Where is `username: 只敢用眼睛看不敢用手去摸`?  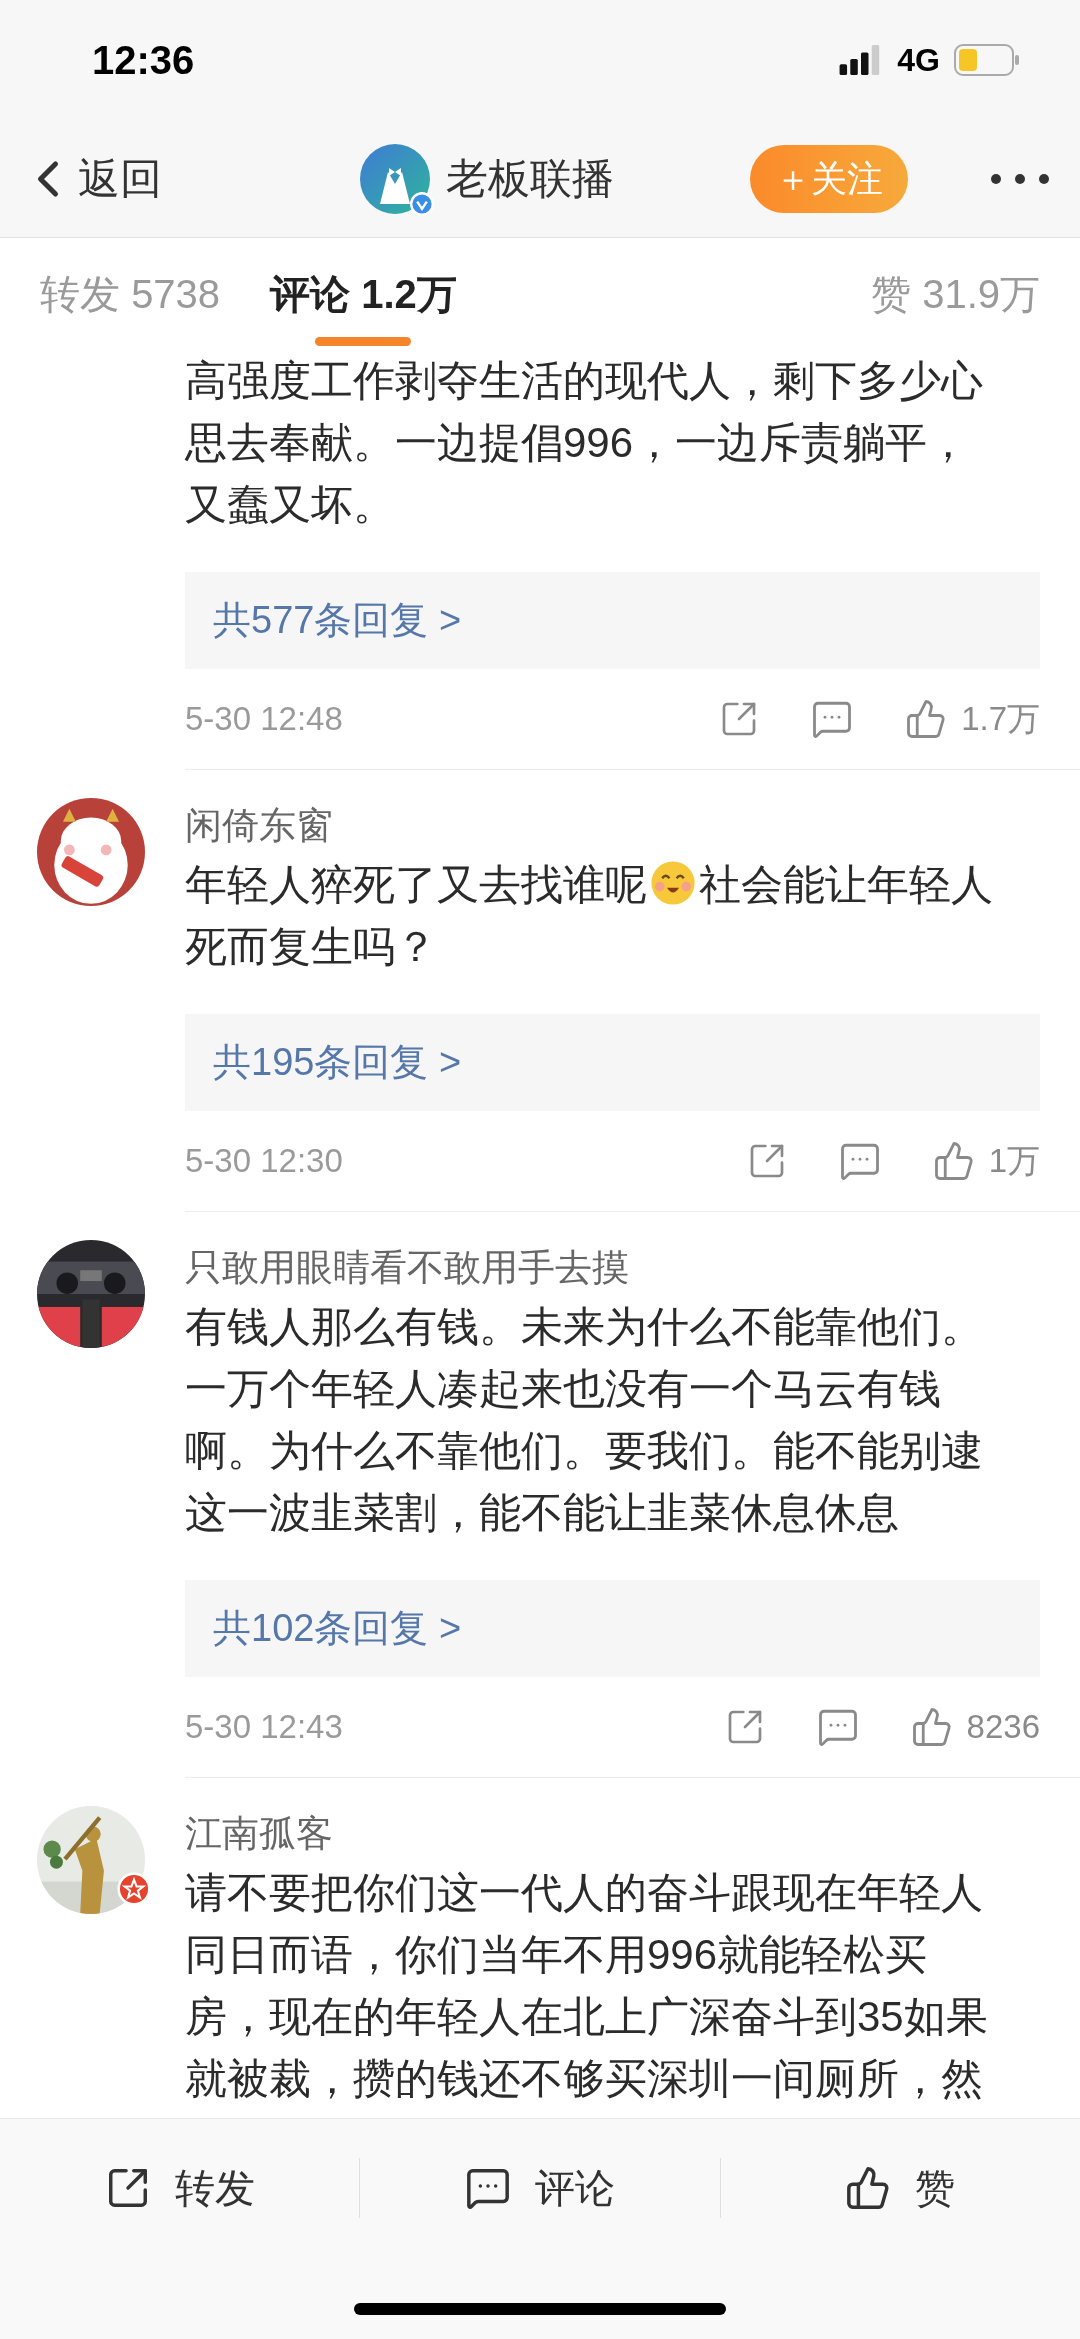 username: 只敢用眼睛看不敢用手去摸 is located at coordinates (612, 1268).